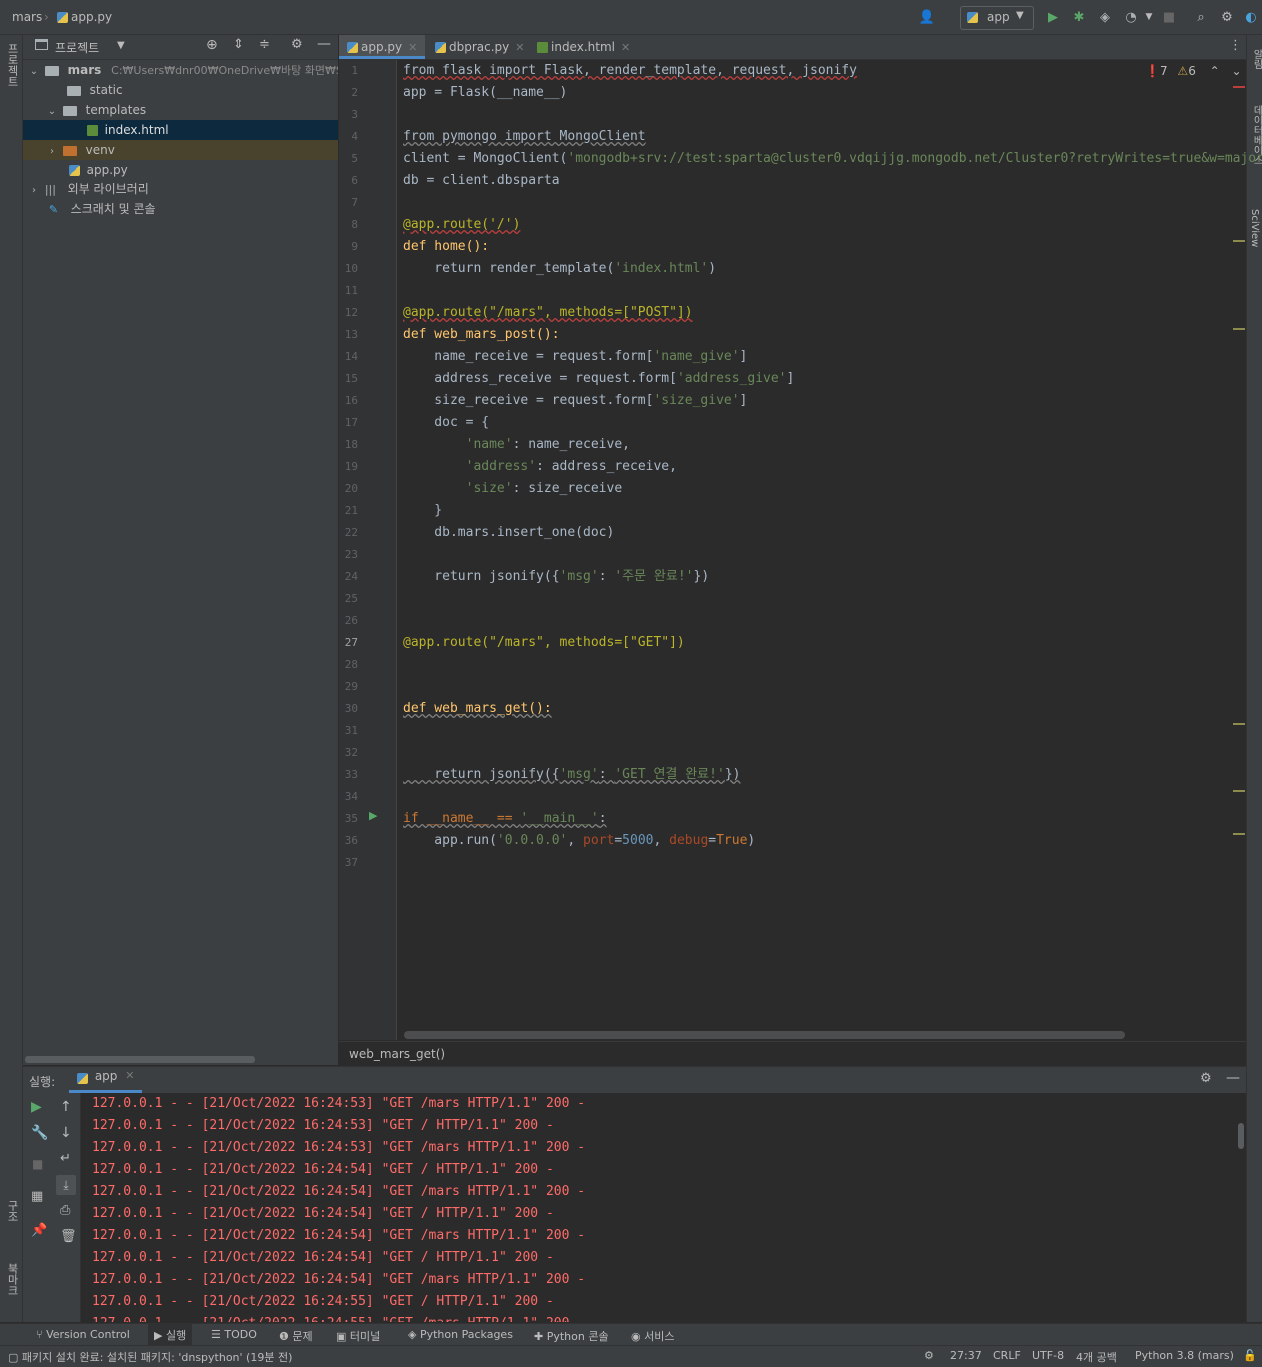  I want to click on tree-item-external-libraries: › ||| 외부 라이브러리, so click(180, 189).